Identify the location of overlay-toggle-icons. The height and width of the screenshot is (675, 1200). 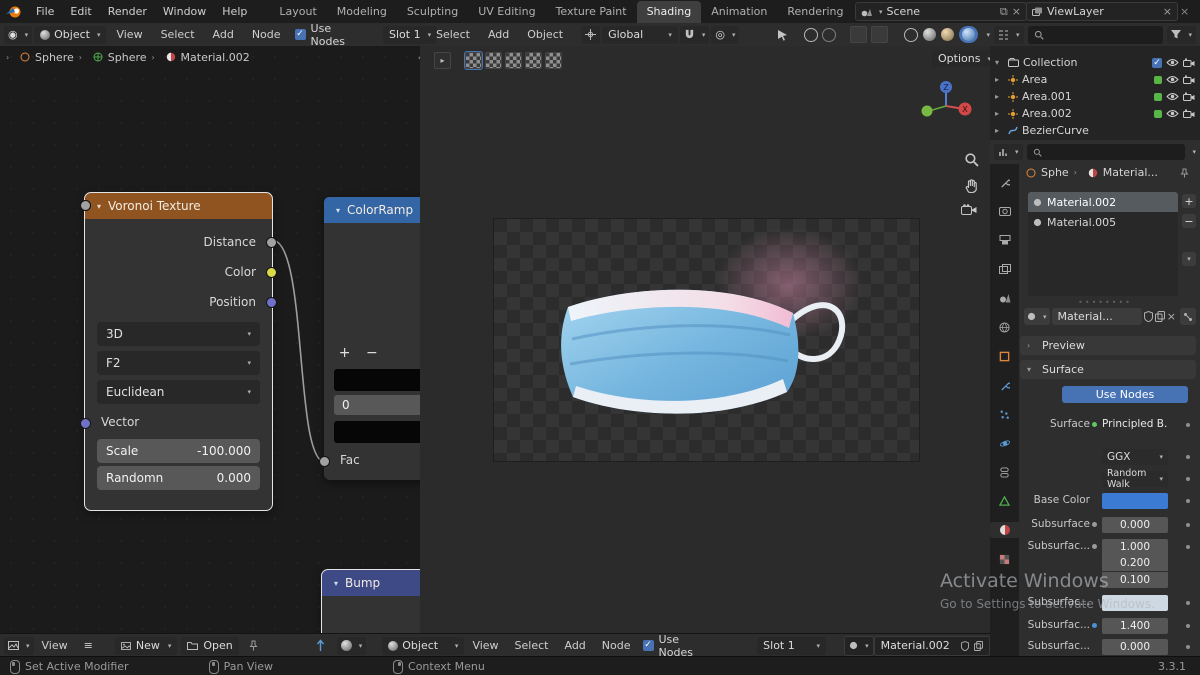
(869, 34).